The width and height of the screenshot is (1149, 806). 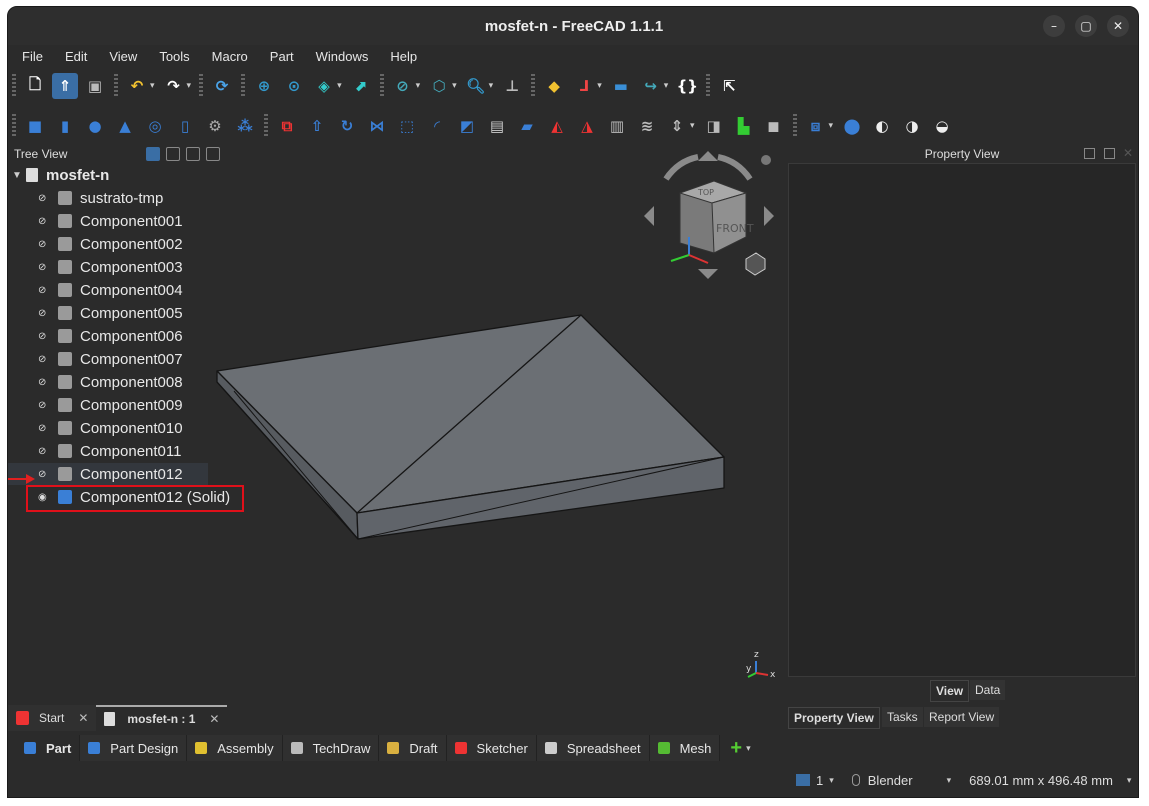 What do you see at coordinates (125, 198) in the screenshot?
I see `tree-item: ⊘ sustrato-tmp` at bounding box center [125, 198].